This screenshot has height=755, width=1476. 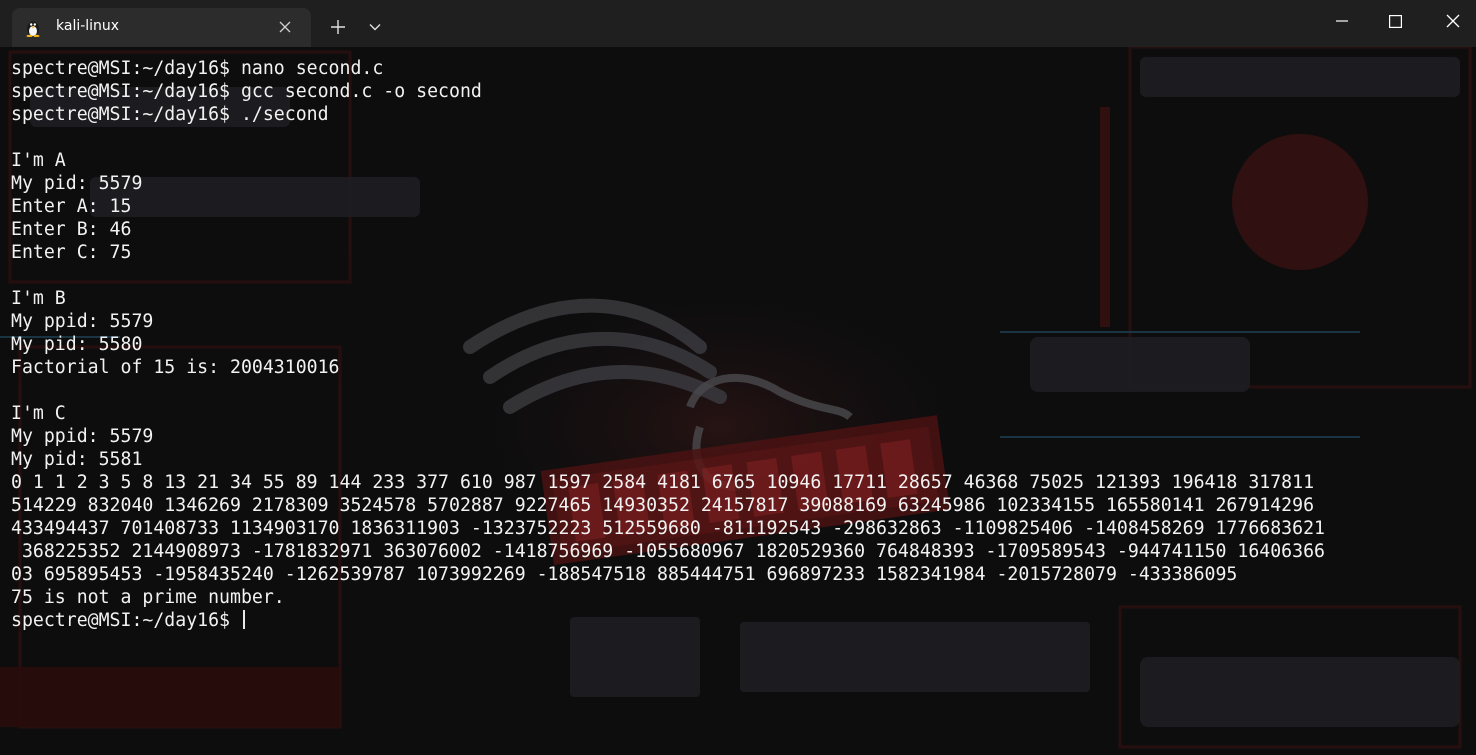 I want to click on text-cursor, so click(x=243, y=619).